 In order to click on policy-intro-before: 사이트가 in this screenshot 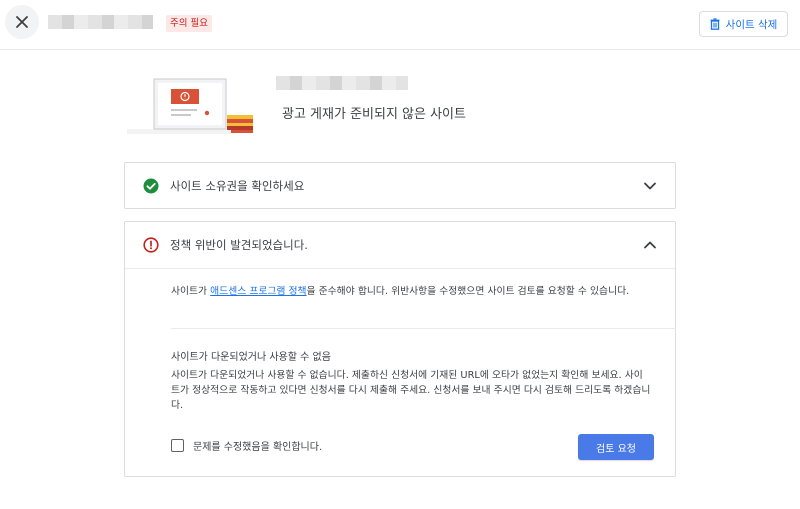, I will do `click(191, 291)`.